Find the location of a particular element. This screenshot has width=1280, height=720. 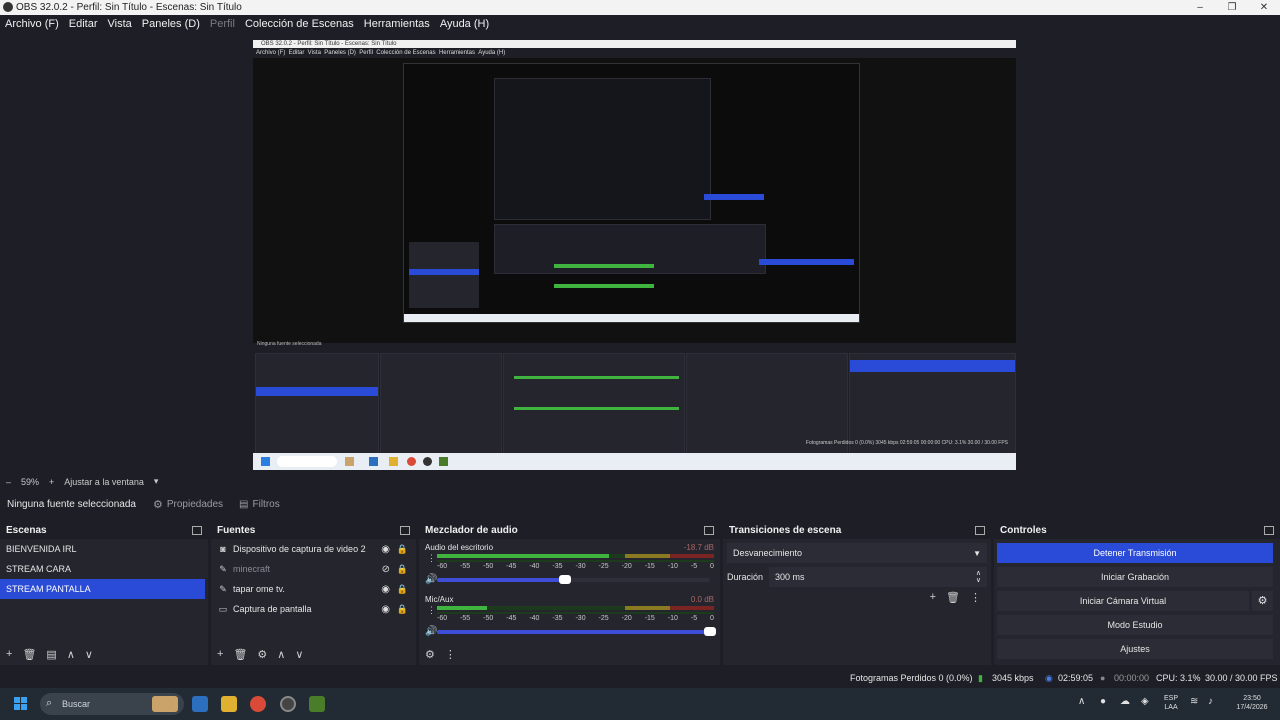

stop-streaming-button: Detener Transmisión is located at coordinates (1135, 553).